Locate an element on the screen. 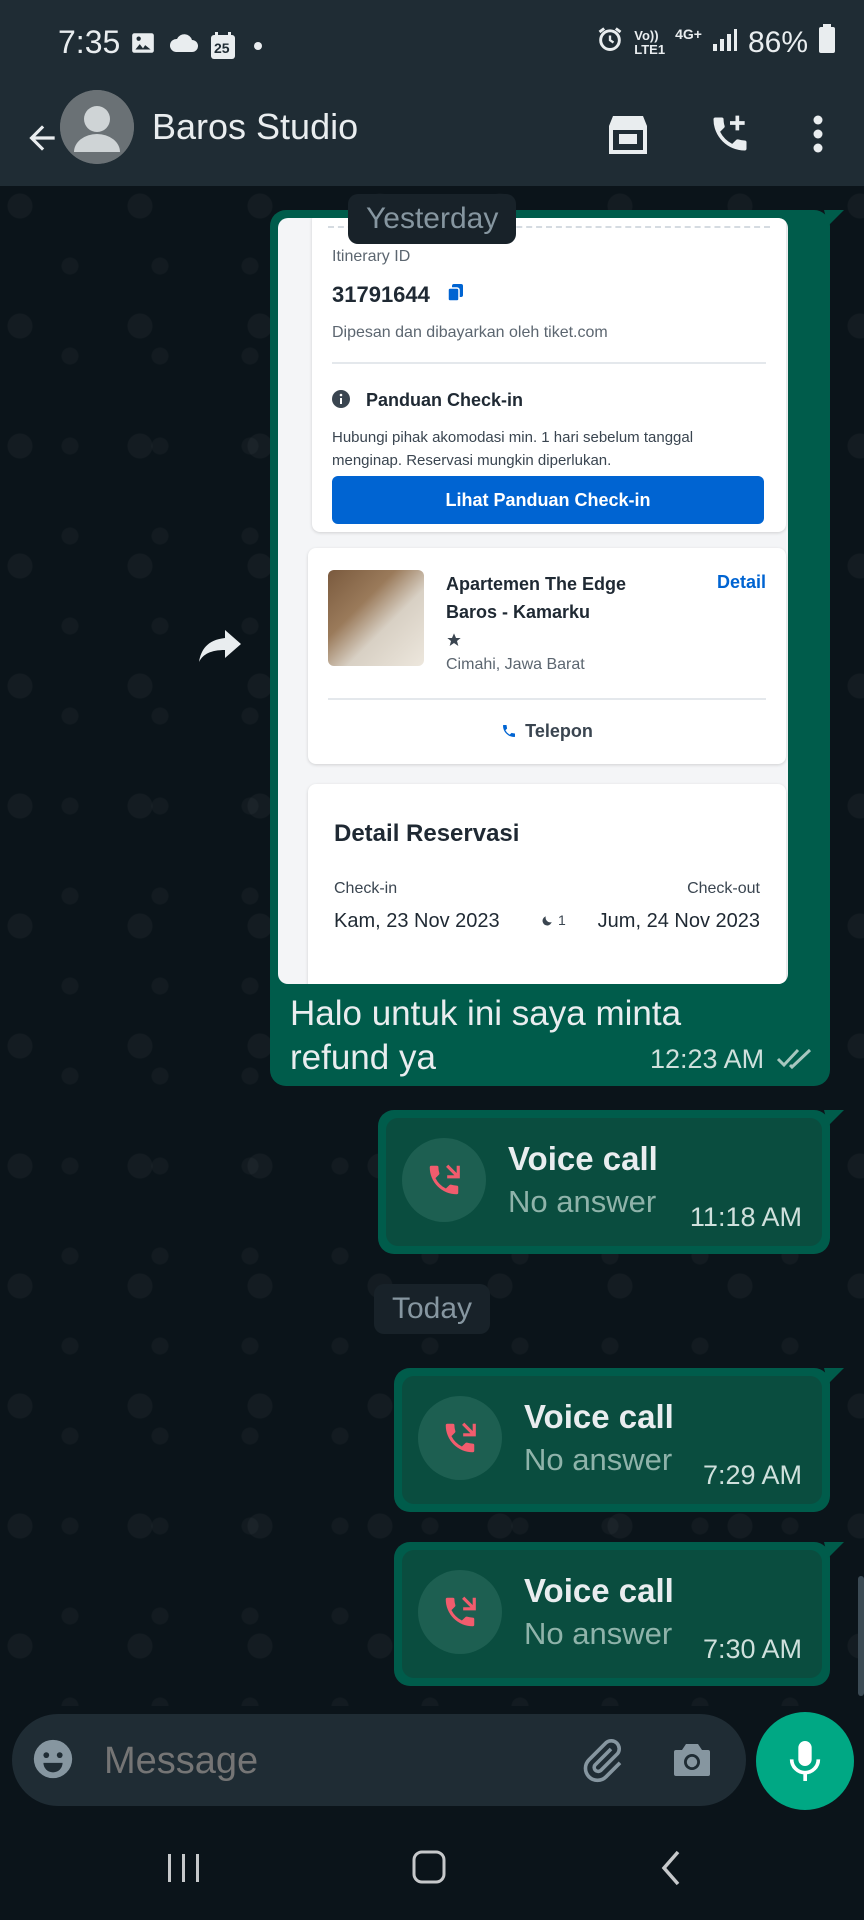  phone-plus-icon is located at coordinates (730, 133).